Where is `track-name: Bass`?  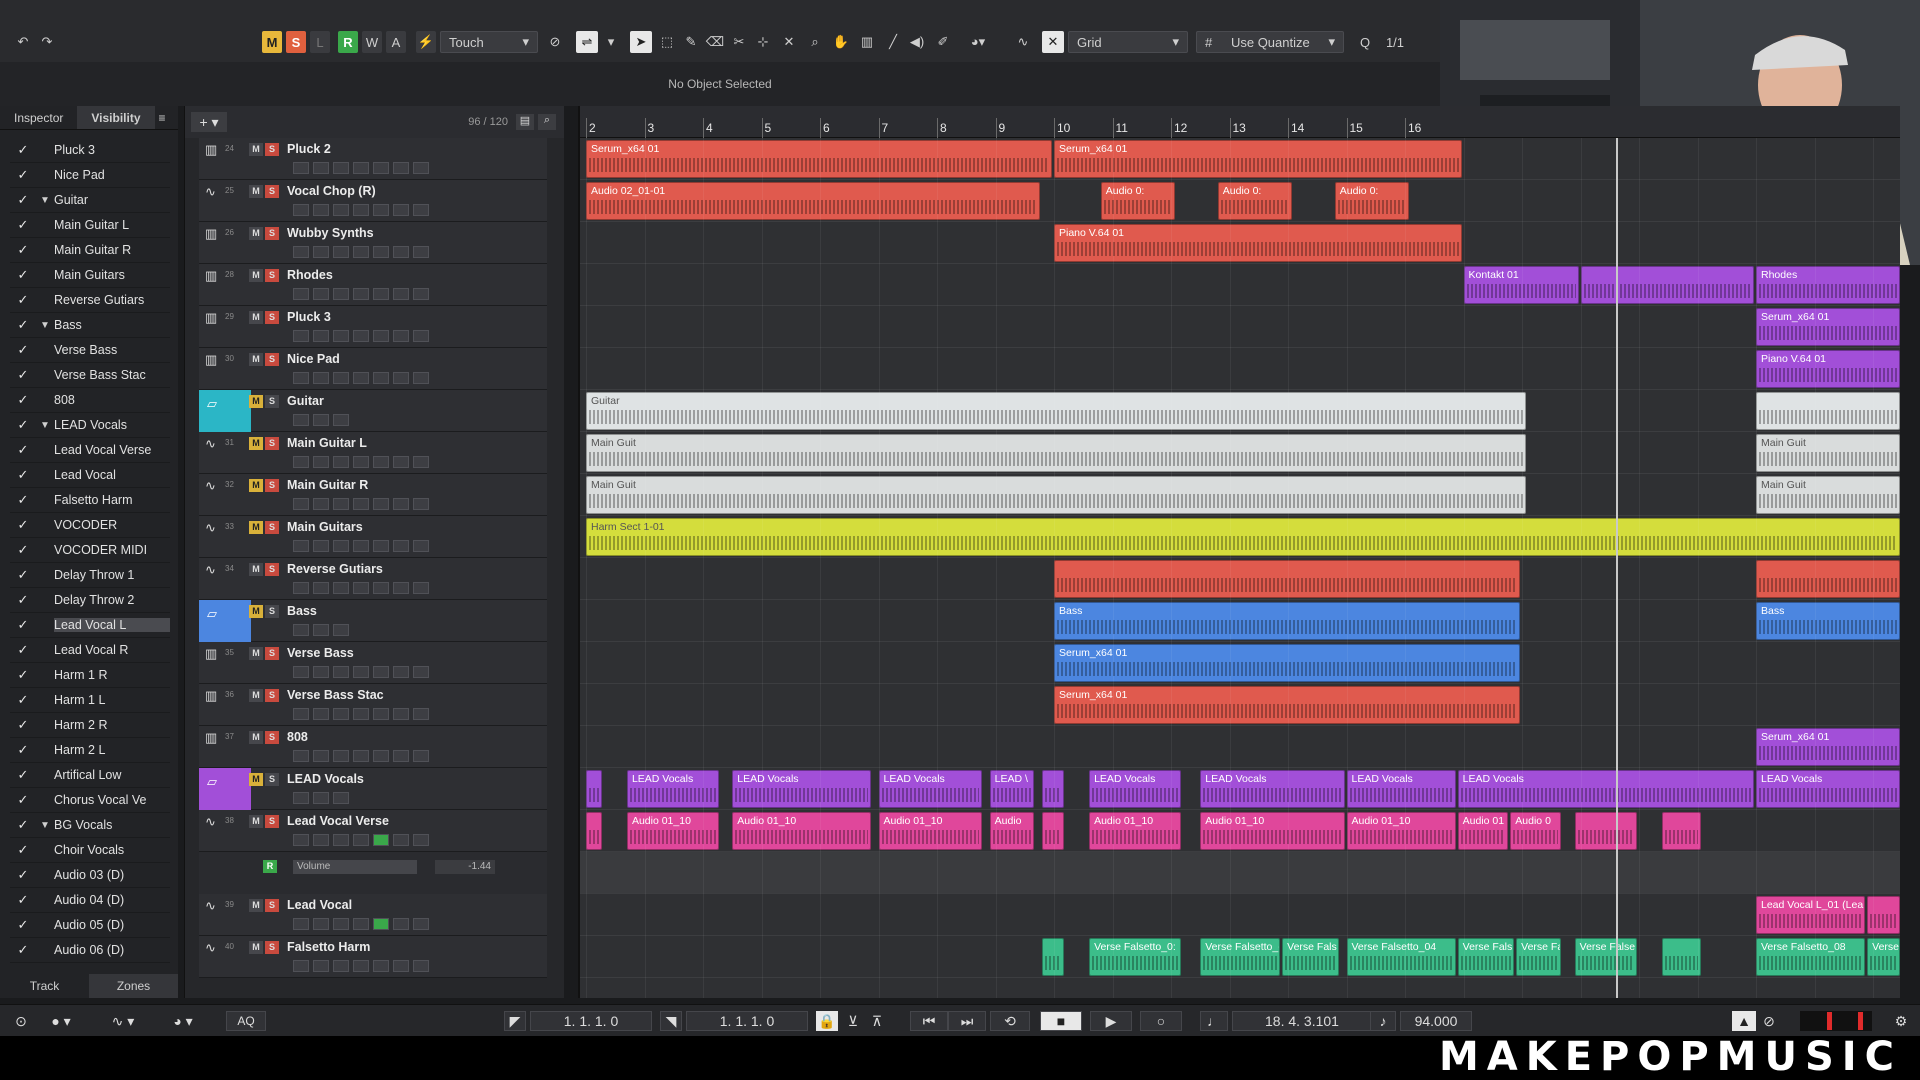
track-name: Bass is located at coordinates (302, 611).